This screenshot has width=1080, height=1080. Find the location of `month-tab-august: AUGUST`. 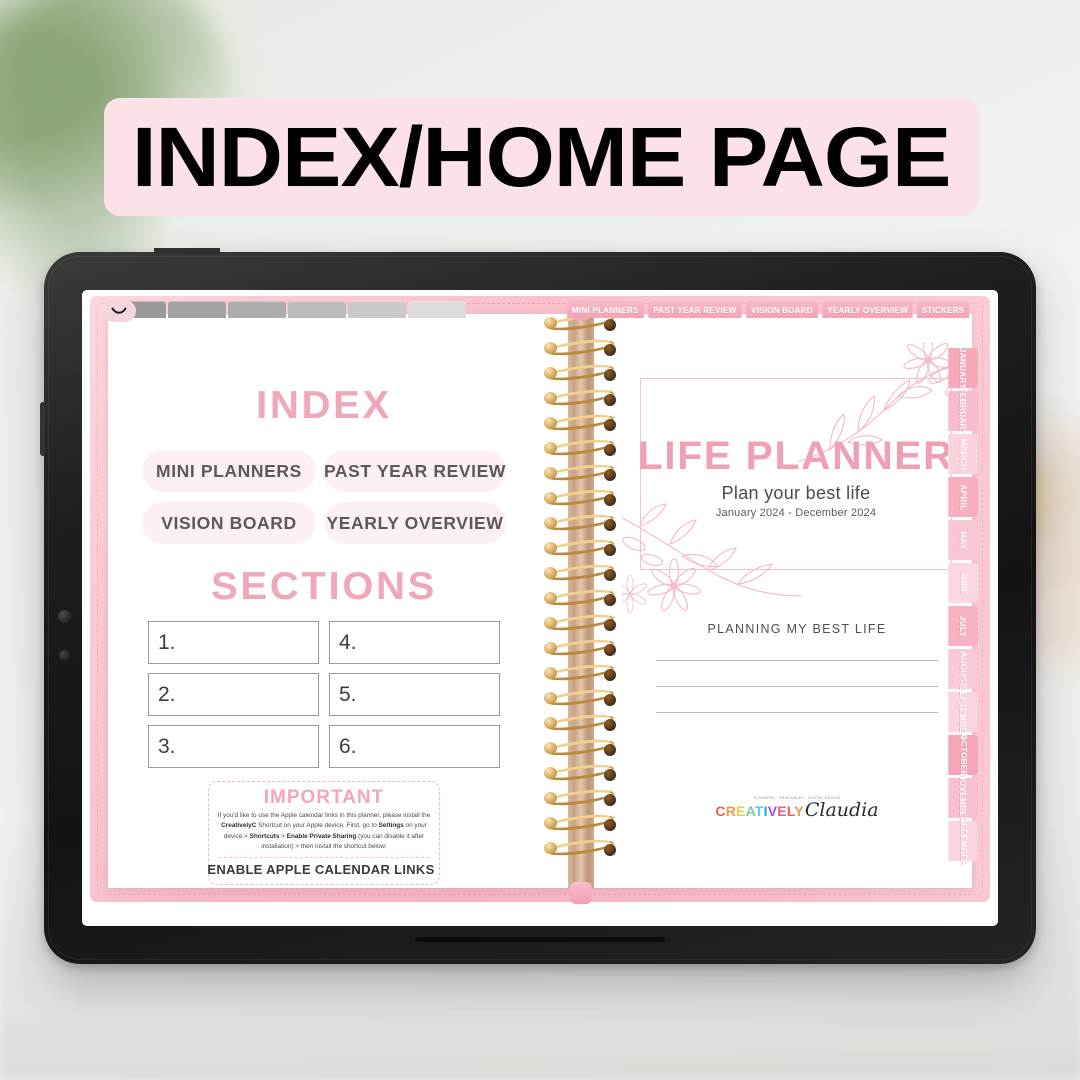

month-tab-august: AUGUST is located at coordinates (963, 669).